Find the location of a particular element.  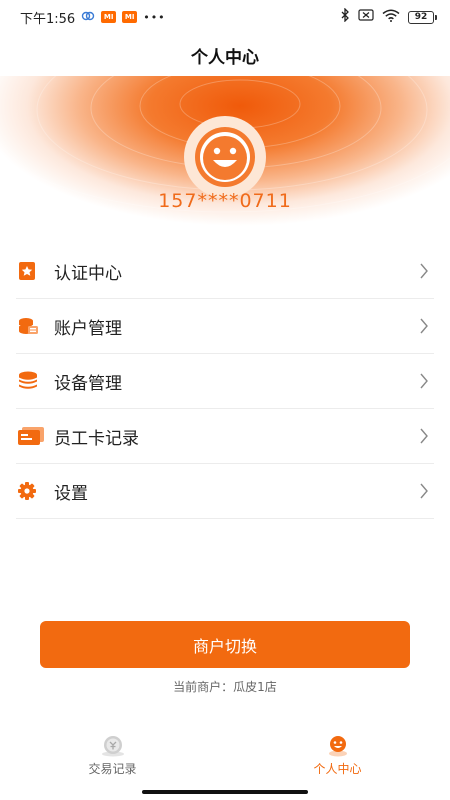

bottom-nav: 交易记录 个人中心 is located at coordinates (225, 760).